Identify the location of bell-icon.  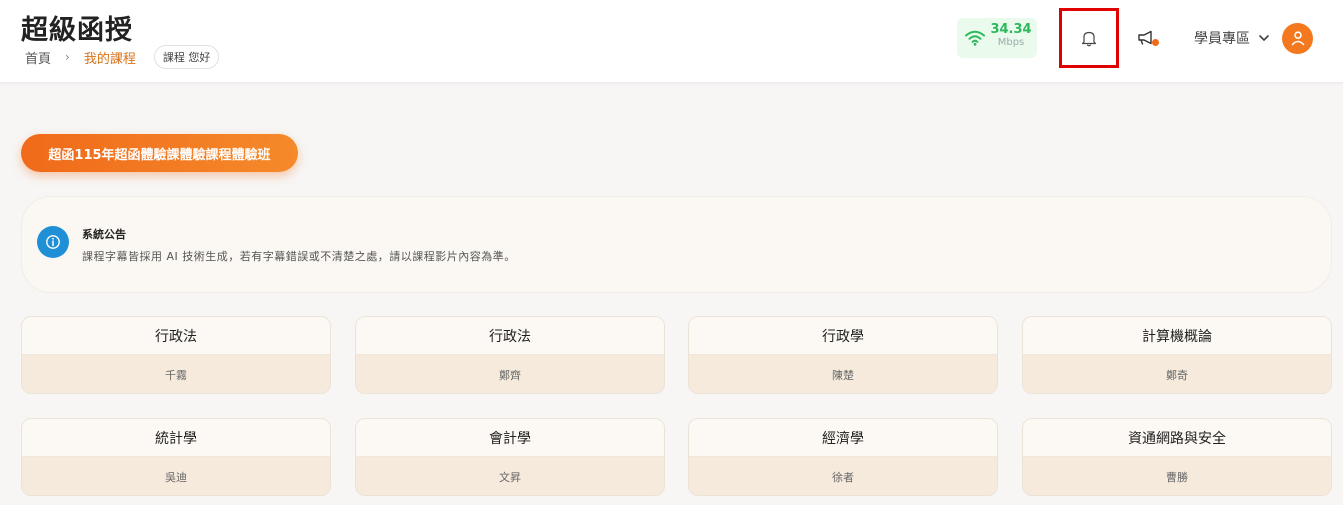
(1089, 38).